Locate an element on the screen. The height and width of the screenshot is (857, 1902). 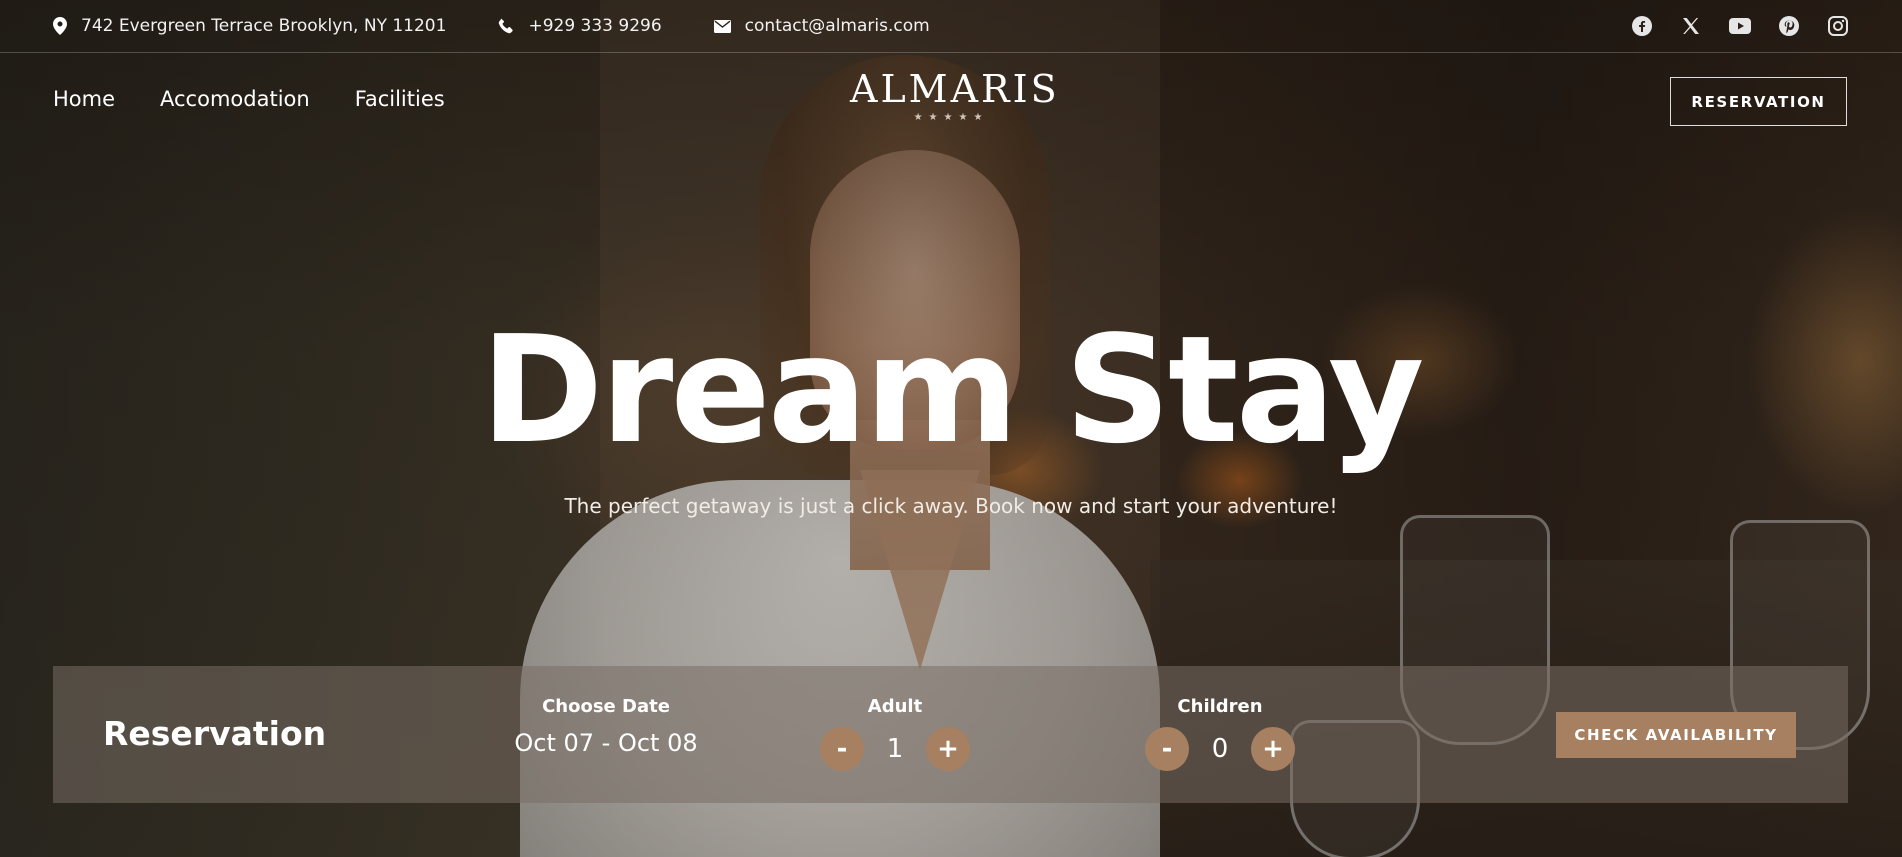
phone-text: +929 333 9296 is located at coordinates (595, 26).